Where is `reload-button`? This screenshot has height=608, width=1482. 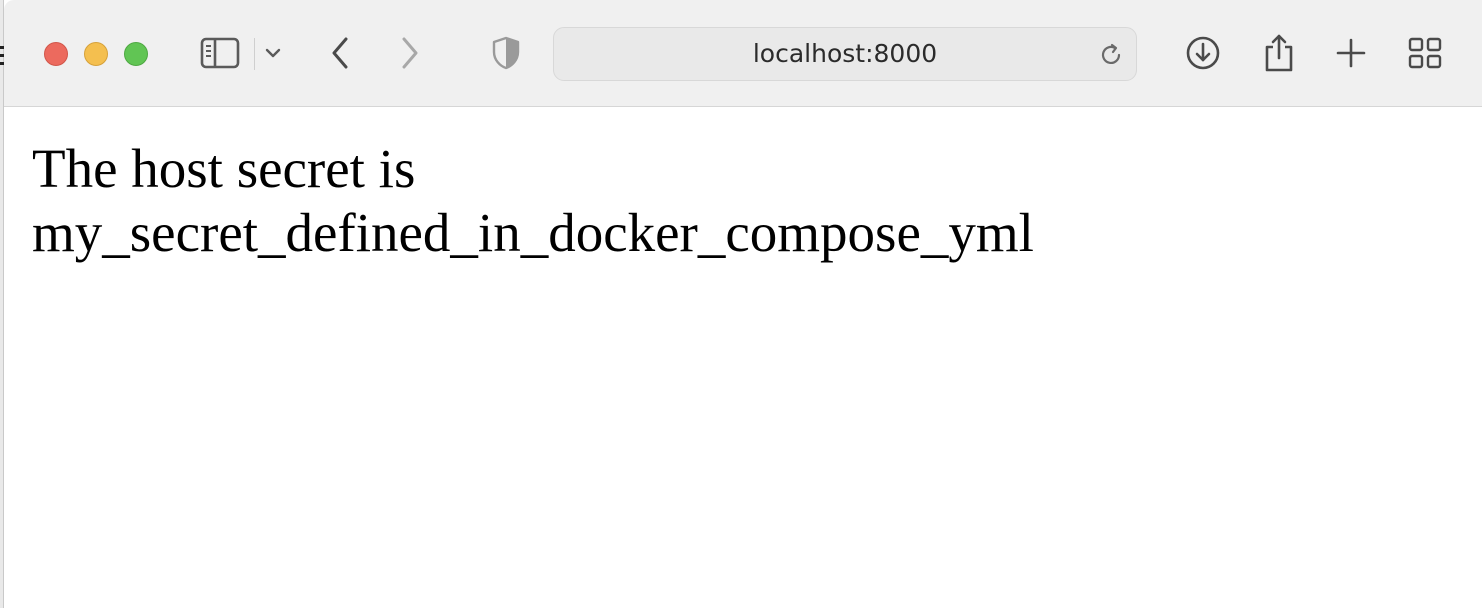
reload-button is located at coordinates (1111, 55).